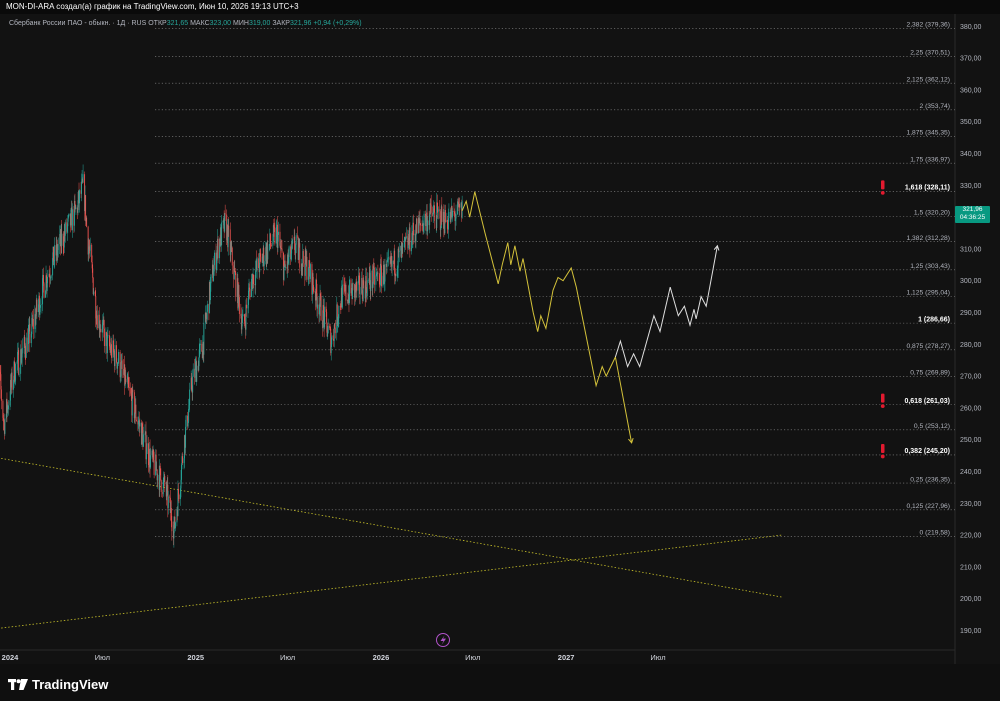 This screenshot has width=1000, height=701. Describe the element at coordinates (971, 536) in the screenshot. I see `price-tick-label: 220,00` at that location.